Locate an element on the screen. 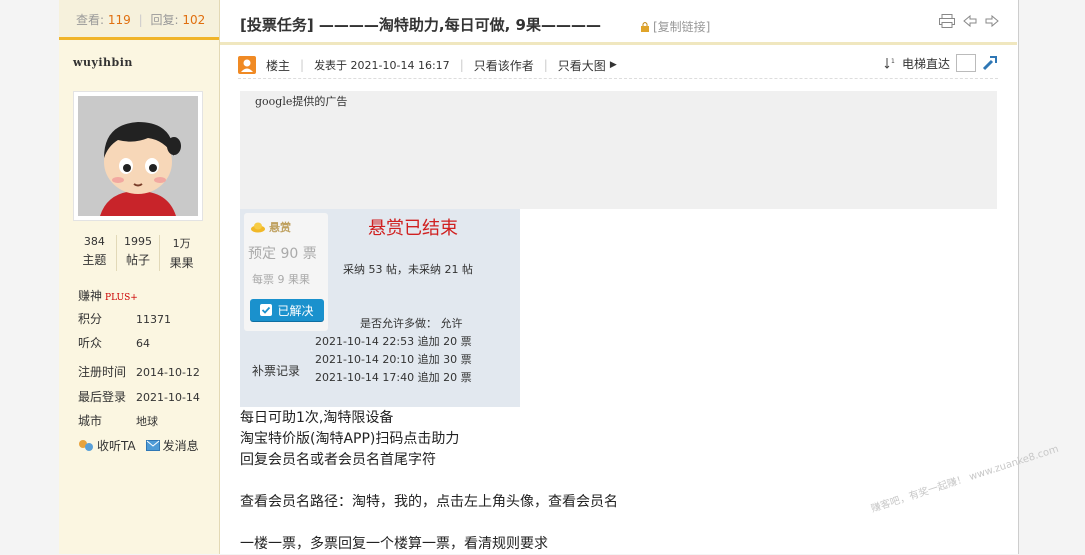 The width and height of the screenshot is (1085, 555). content-line: 淘宝特价版(淘特APP)扫码点击助力 is located at coordinates (350, 439).